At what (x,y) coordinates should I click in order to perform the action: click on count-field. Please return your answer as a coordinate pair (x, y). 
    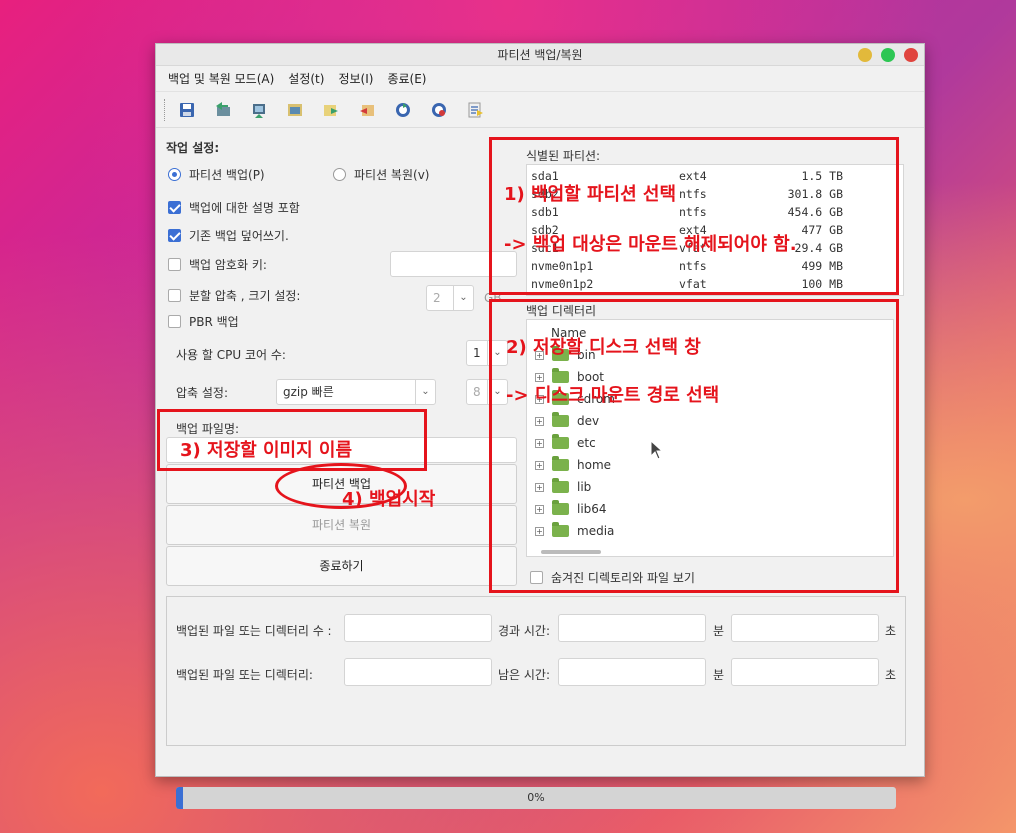
    Looking at the image, I should click on (418, 628).